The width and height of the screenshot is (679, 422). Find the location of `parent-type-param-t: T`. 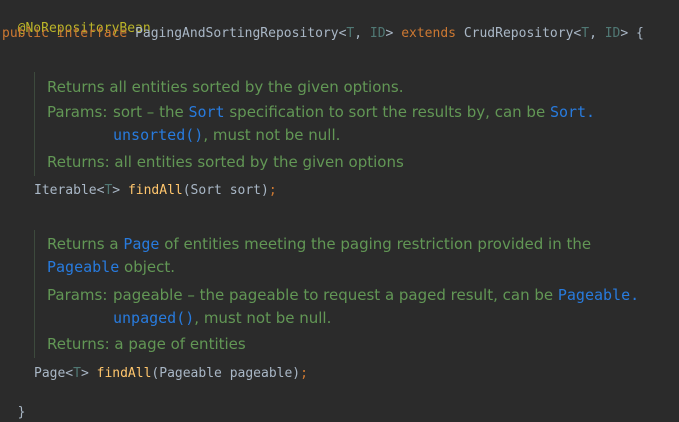

parent-type-param-t: T is located at coordinates (585, 33).